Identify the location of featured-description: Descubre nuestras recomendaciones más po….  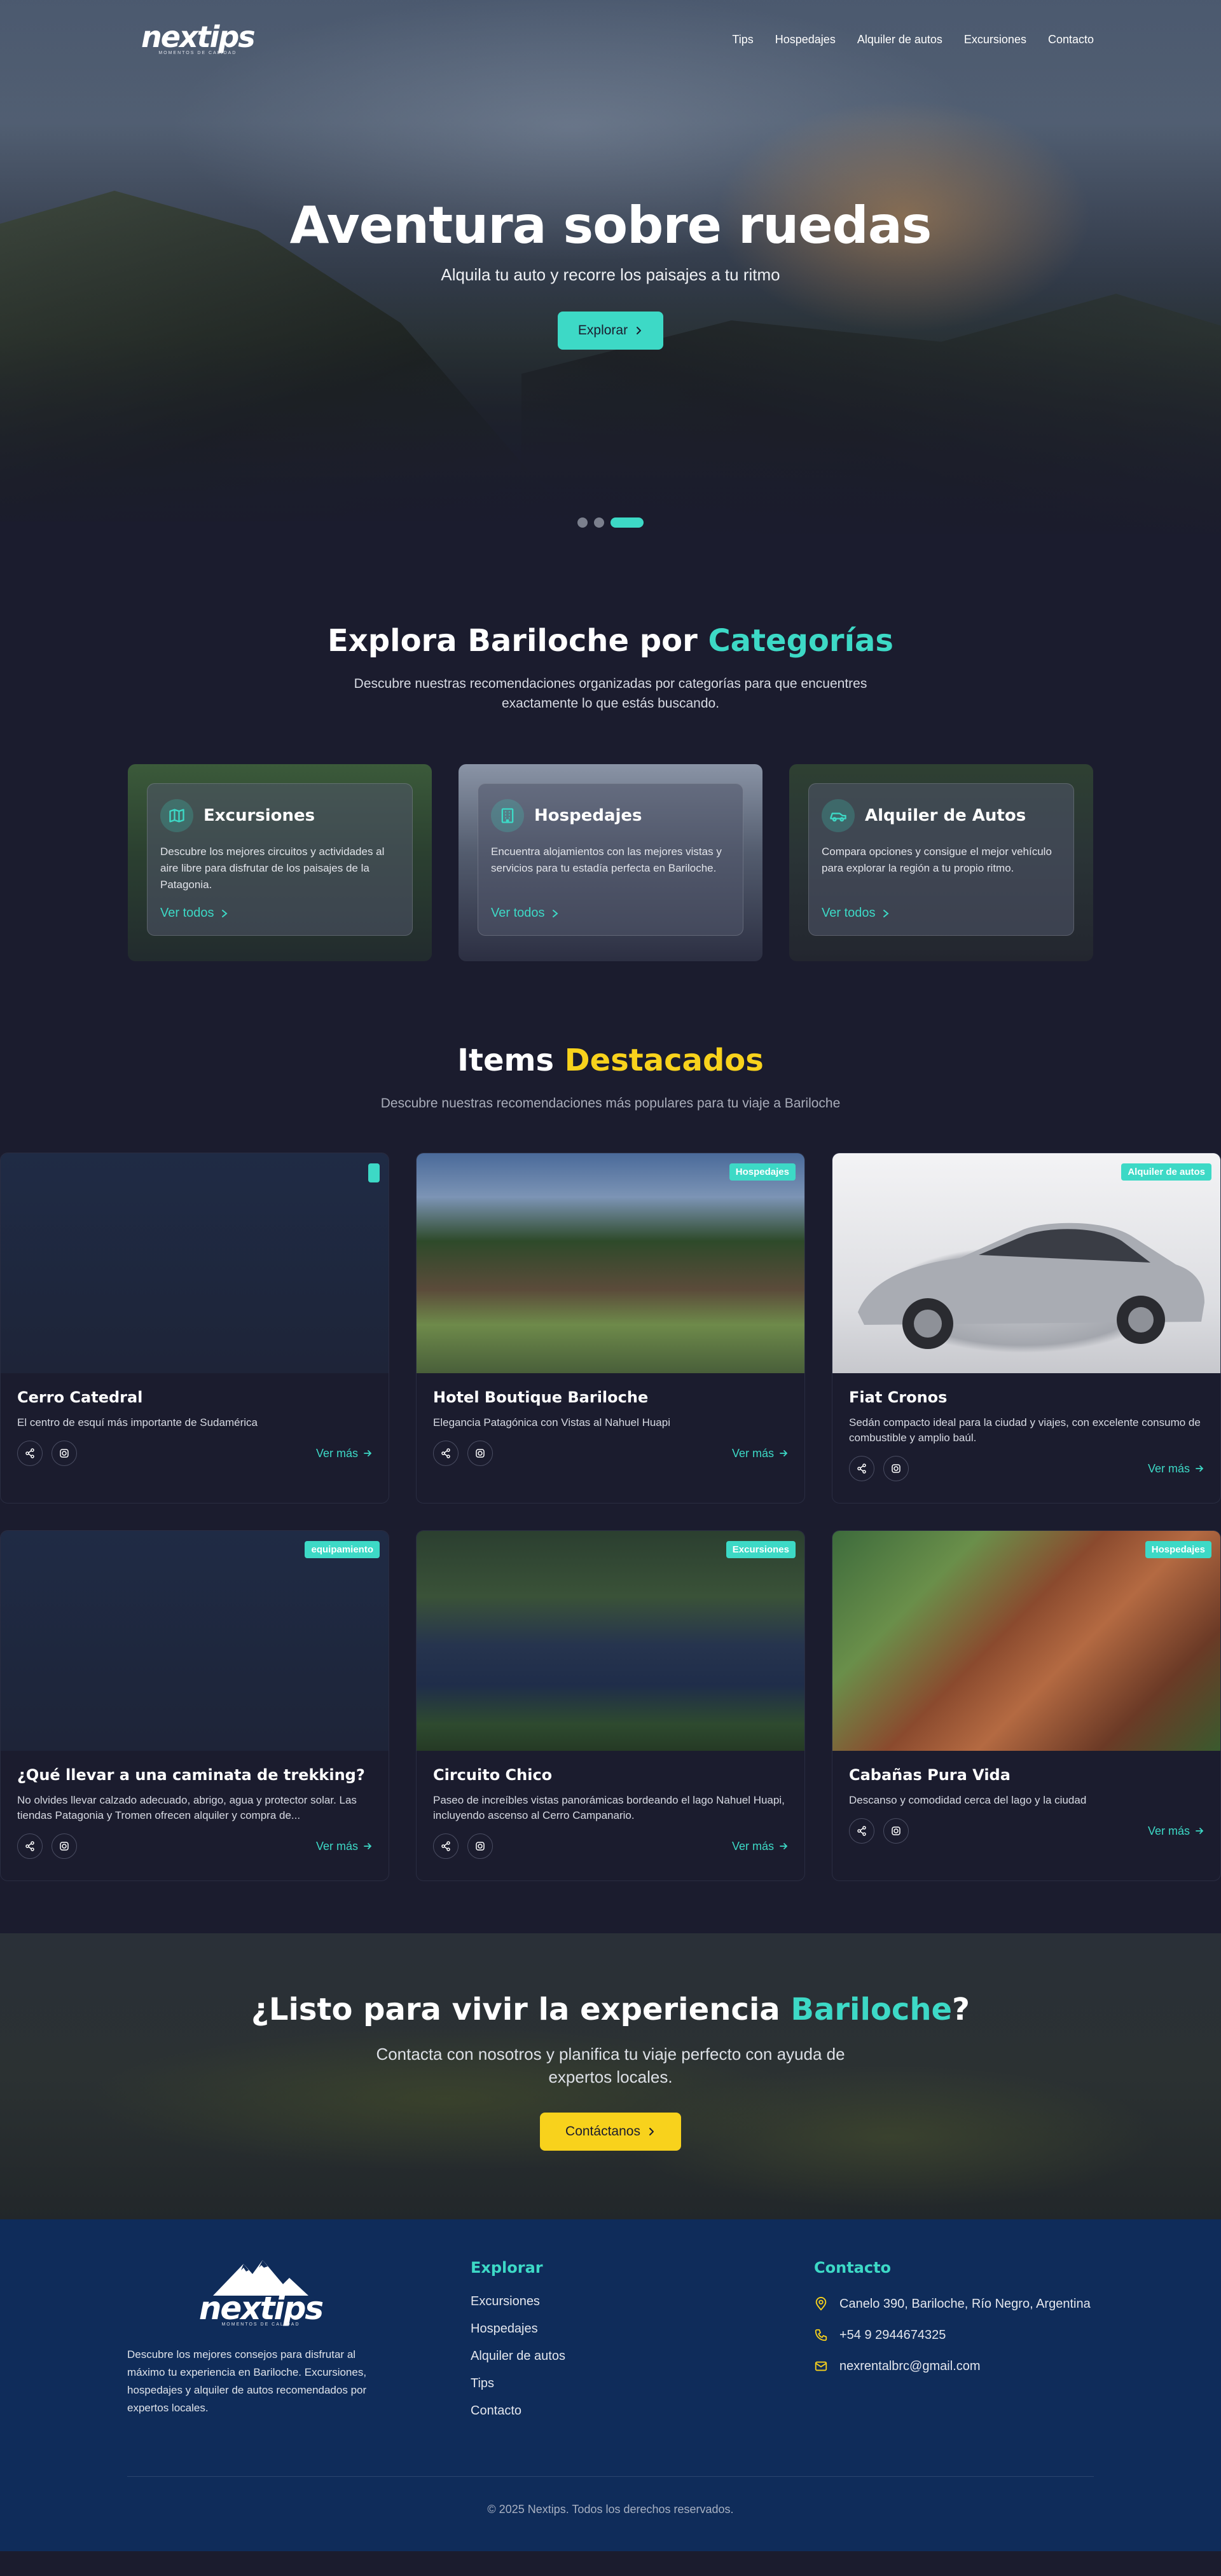
(610, 1103).